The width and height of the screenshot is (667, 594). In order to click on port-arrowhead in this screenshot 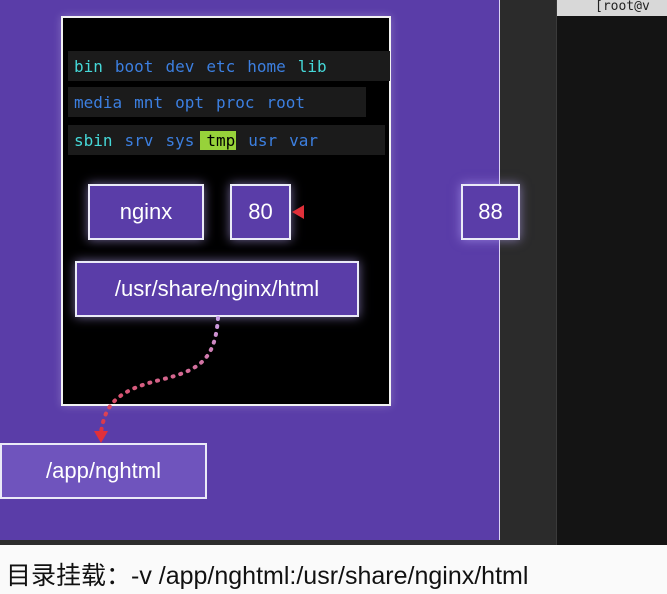, I will do `click(298, 212)`.